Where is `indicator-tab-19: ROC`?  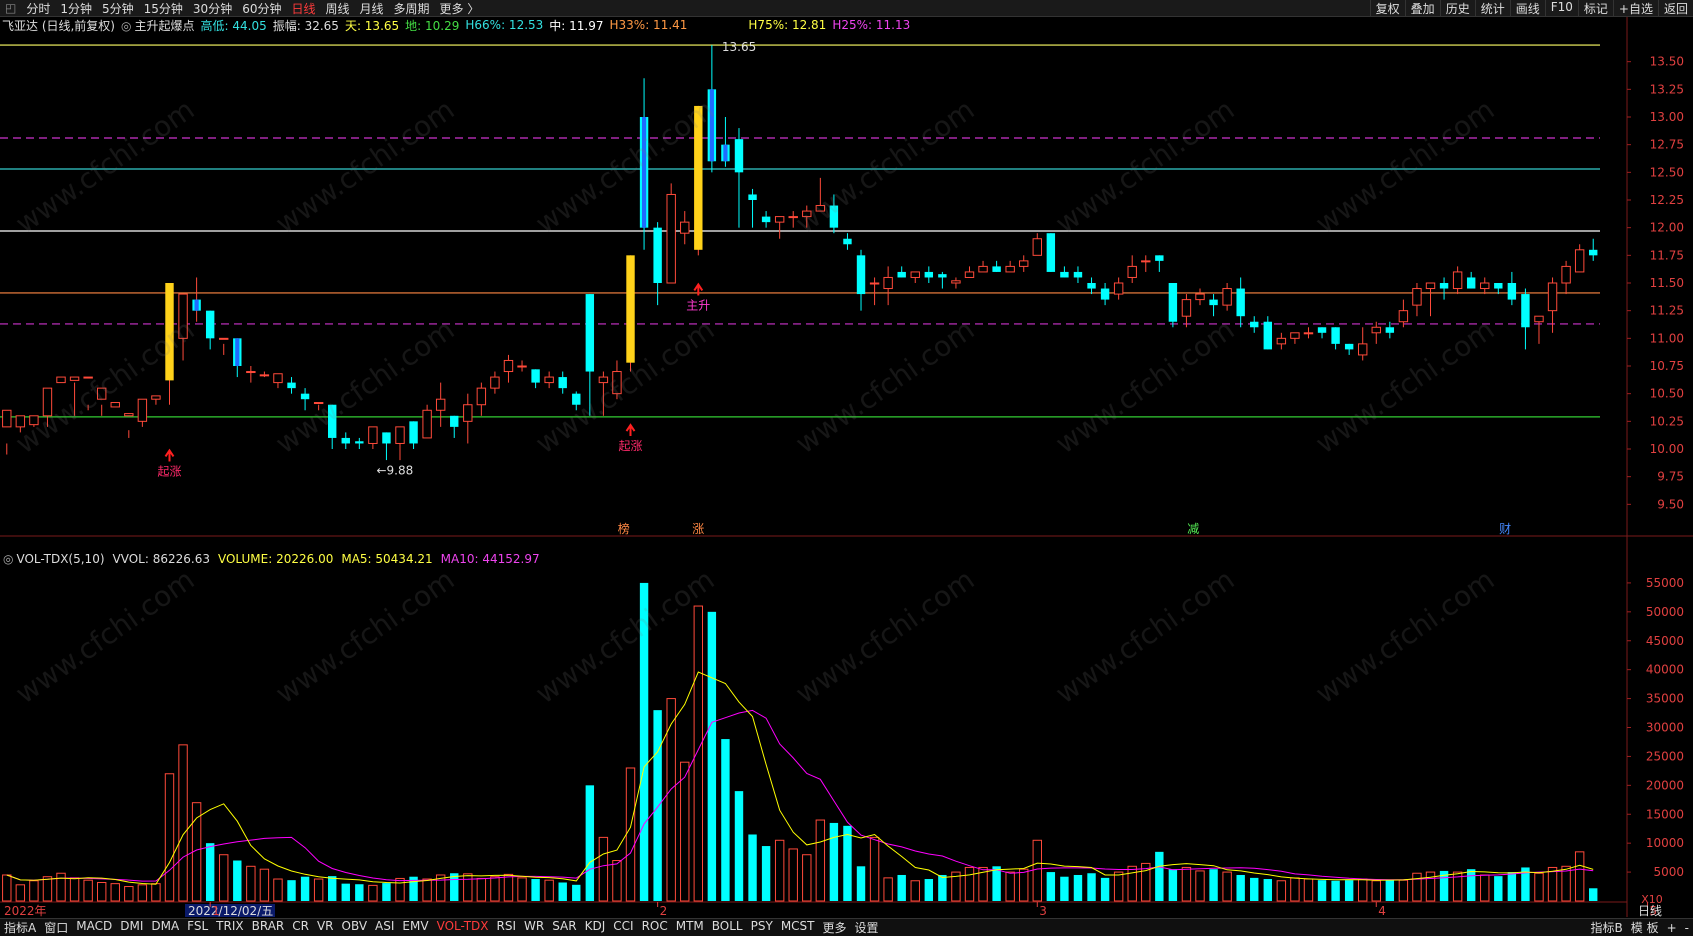 indicator-tab-19: ROC is located at coordinates (655, 927).